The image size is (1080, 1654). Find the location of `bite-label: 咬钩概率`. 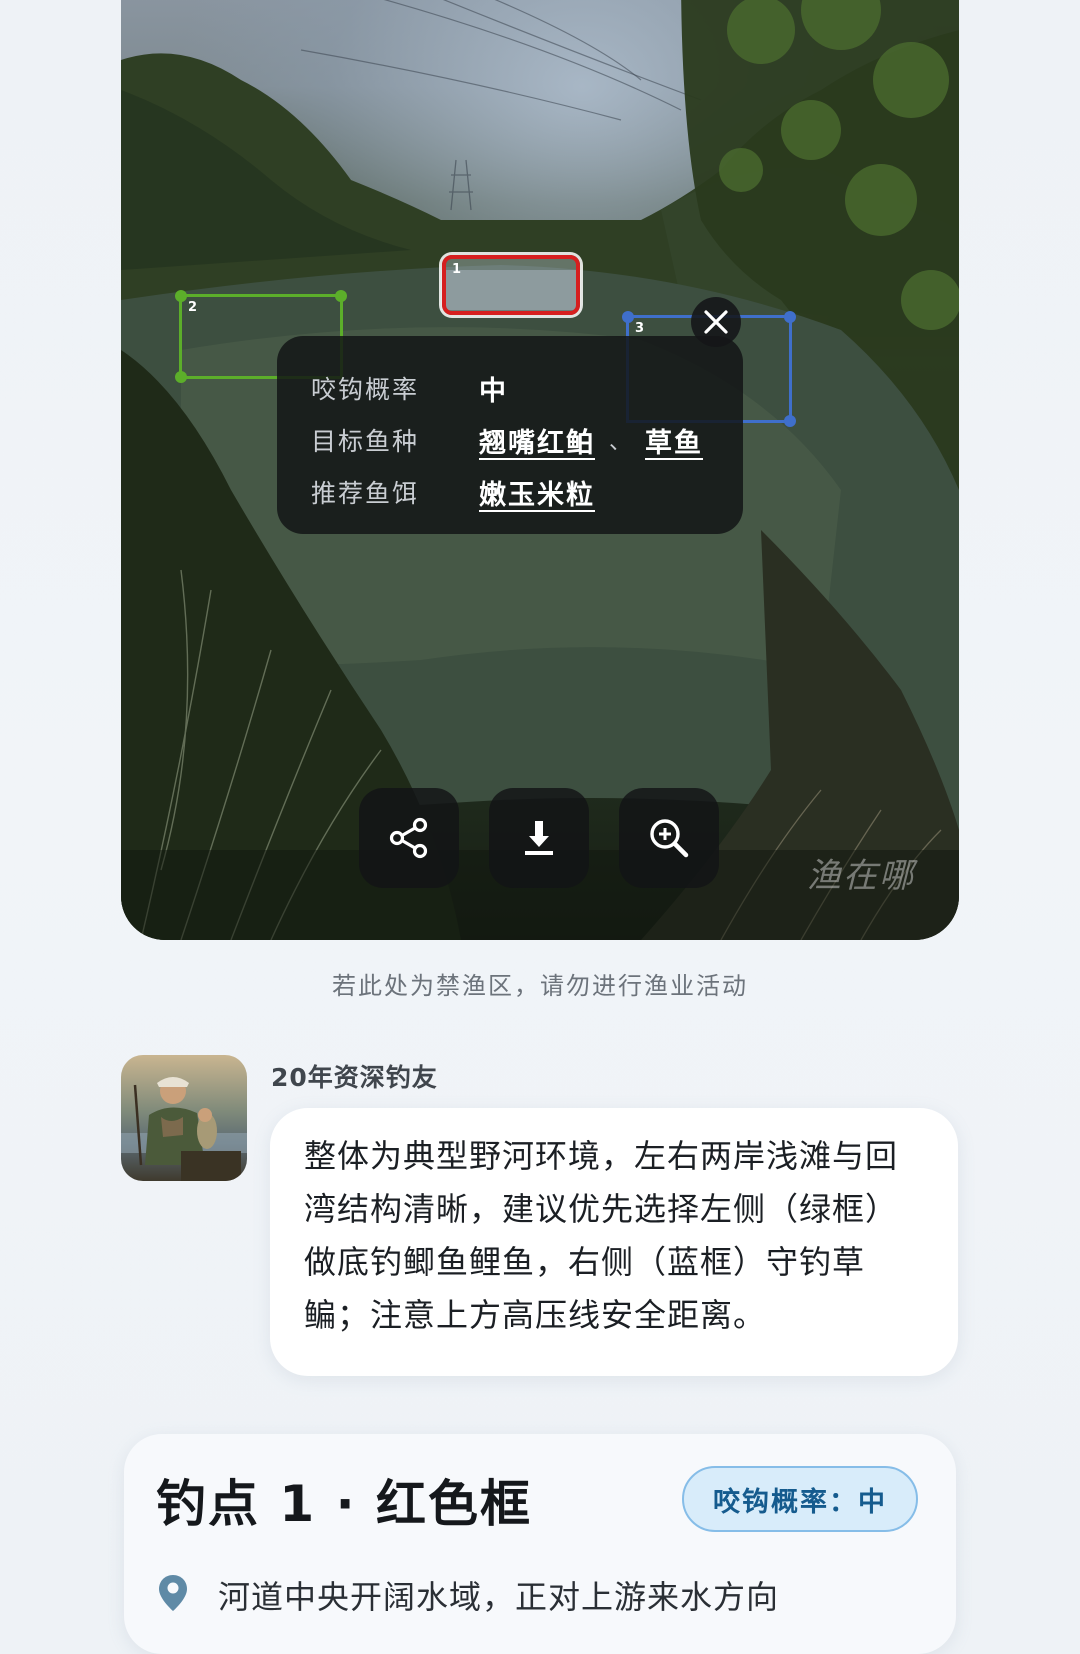

bite-label: 咬钩概率 is located at coordinates (365, 389).